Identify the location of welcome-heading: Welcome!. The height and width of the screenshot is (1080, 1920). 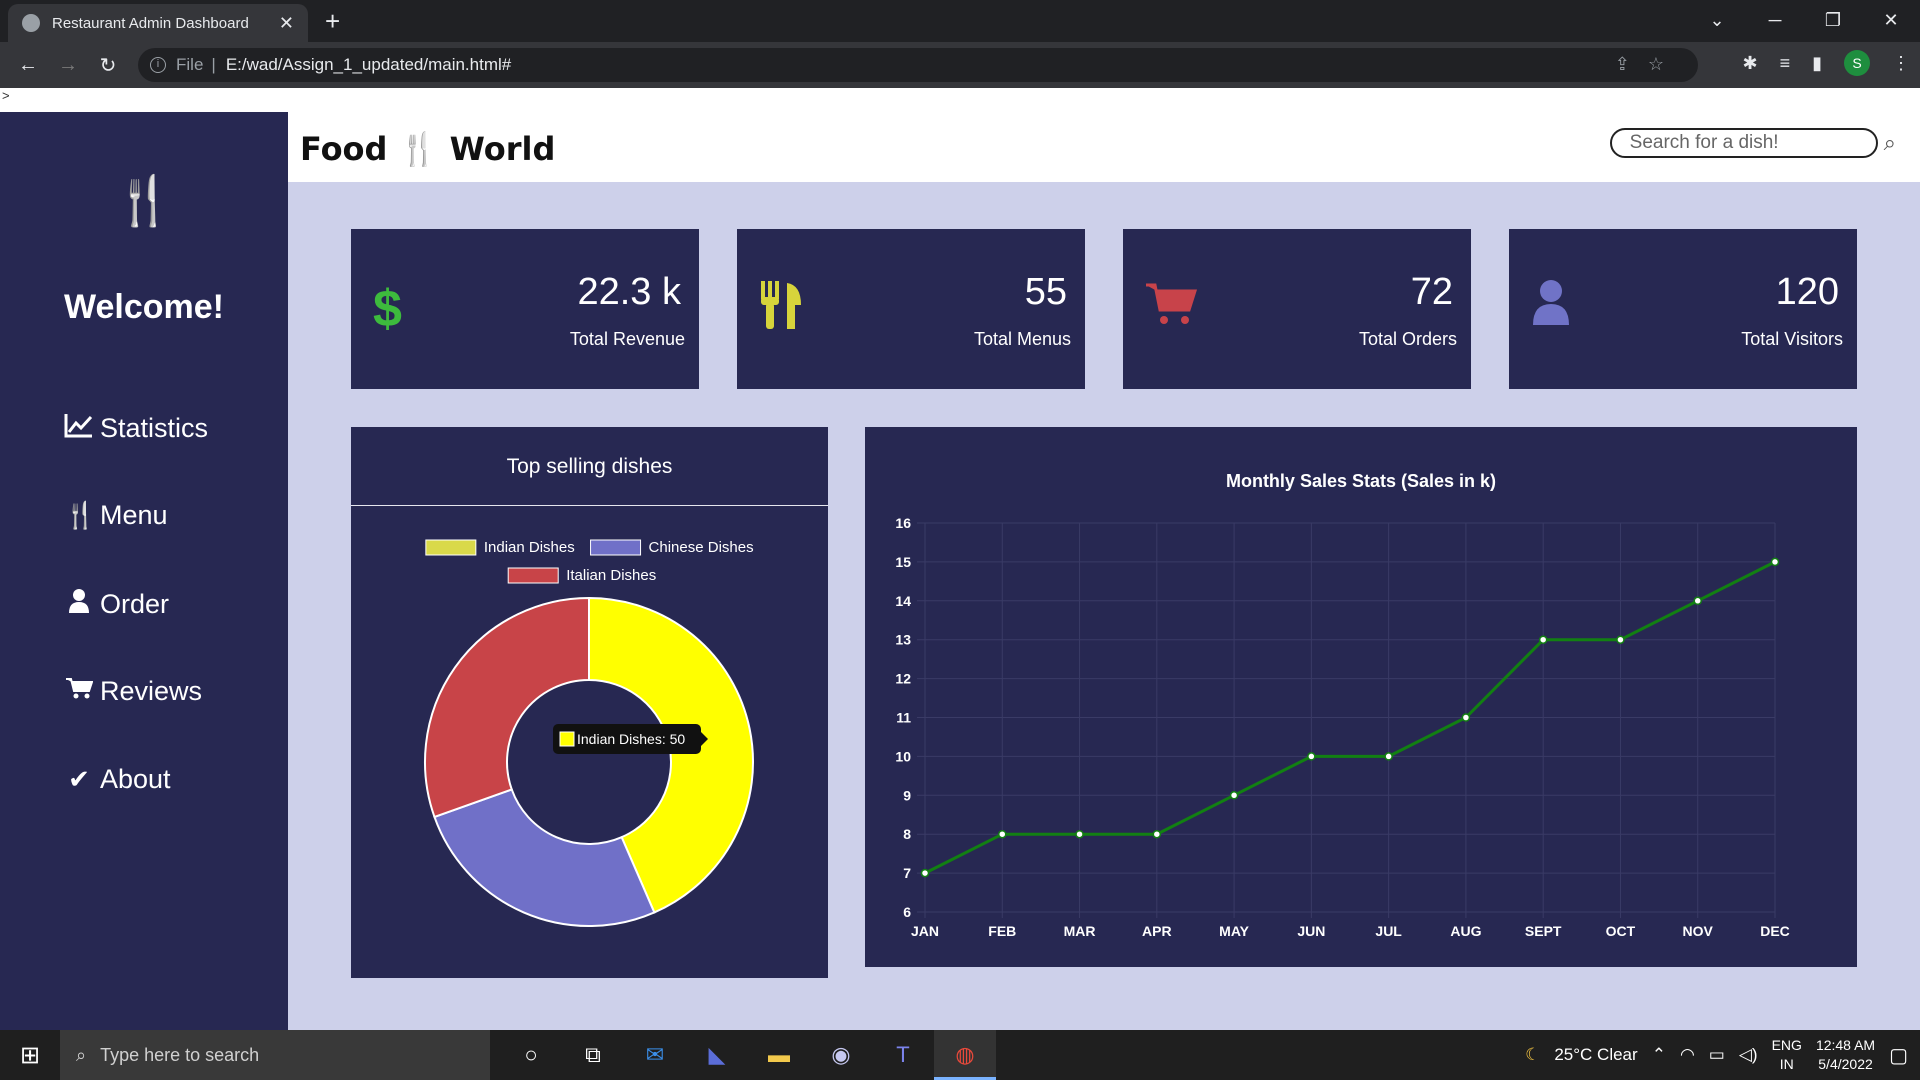
(144, 307).